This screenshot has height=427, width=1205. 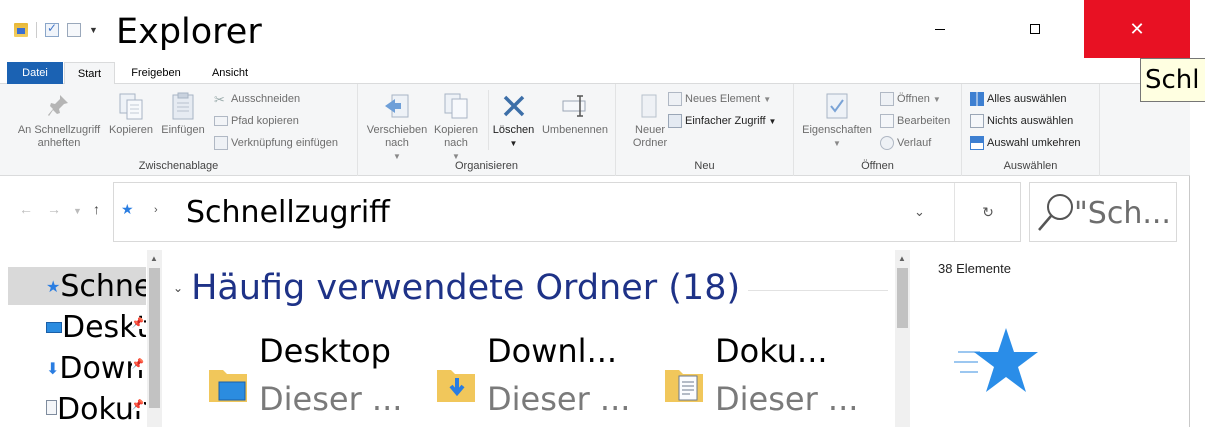 What do you see at coordinates (156, 73) in the screenshot?
I see `tab-share: Freigeben` at bounding box center [156, 73].